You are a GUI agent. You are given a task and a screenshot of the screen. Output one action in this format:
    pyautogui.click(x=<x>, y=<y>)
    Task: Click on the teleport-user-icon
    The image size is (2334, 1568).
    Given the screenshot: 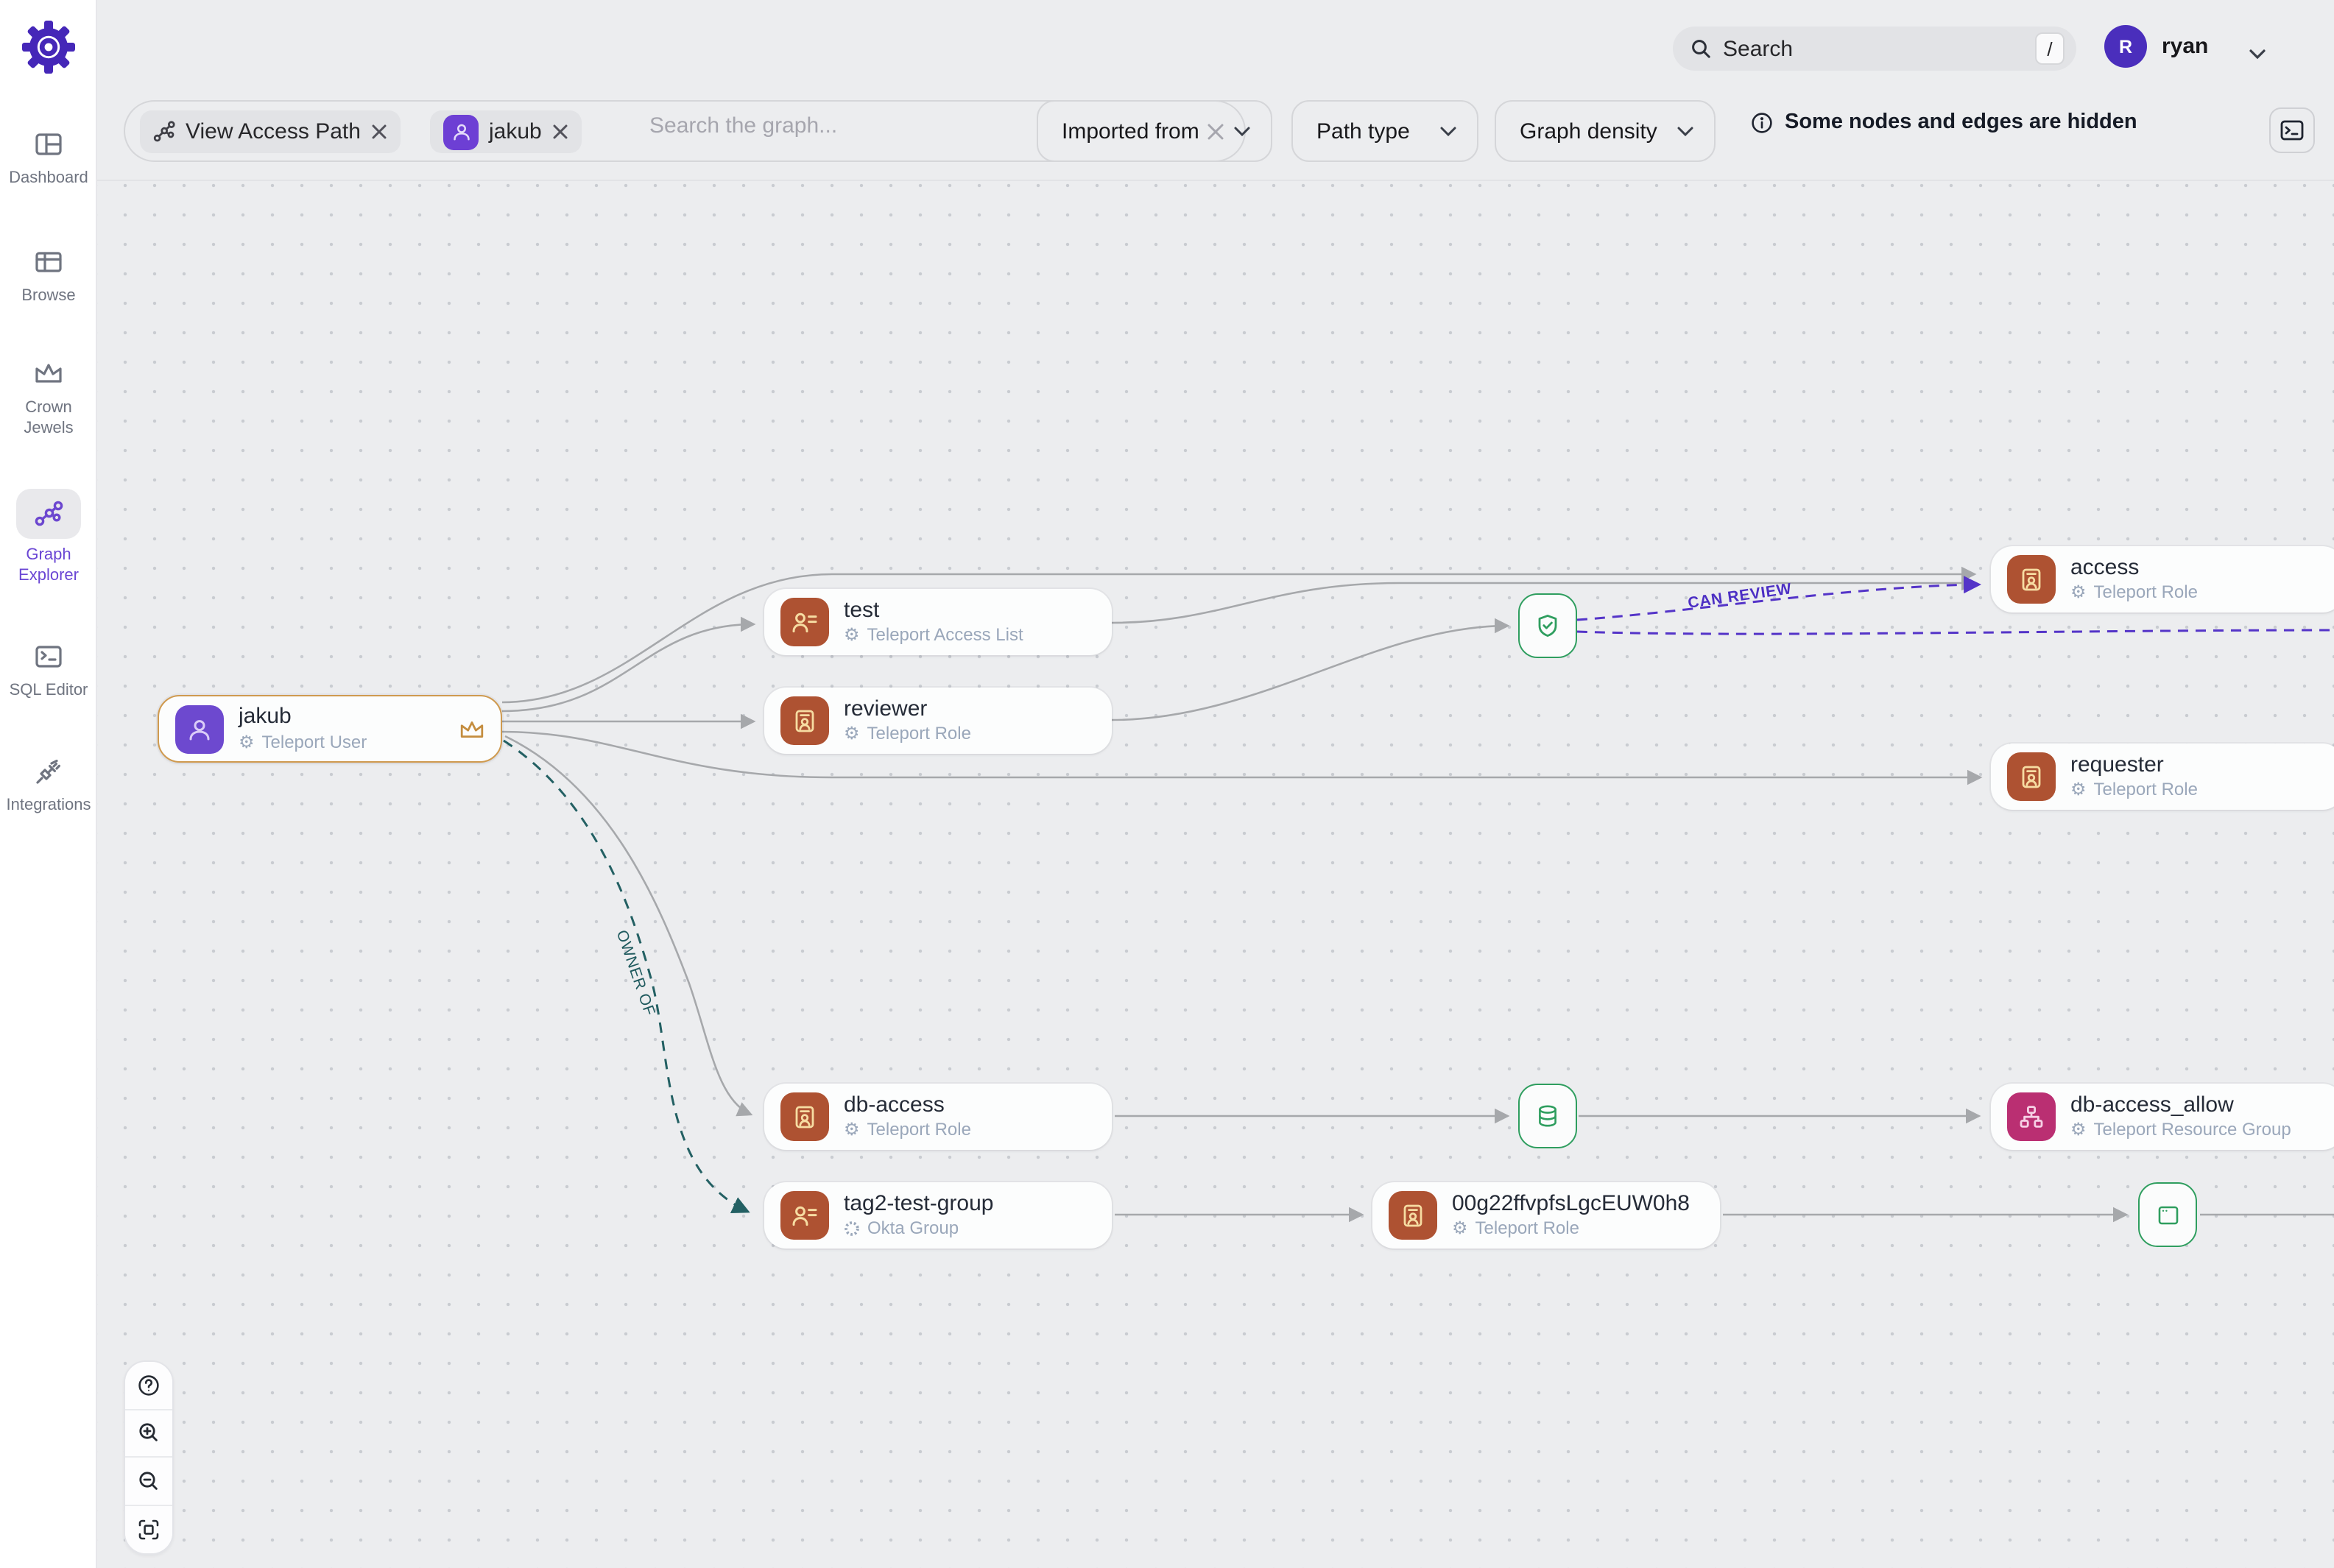 What is the action you would take?
    pyautogui.click(x=199, y=729)
    